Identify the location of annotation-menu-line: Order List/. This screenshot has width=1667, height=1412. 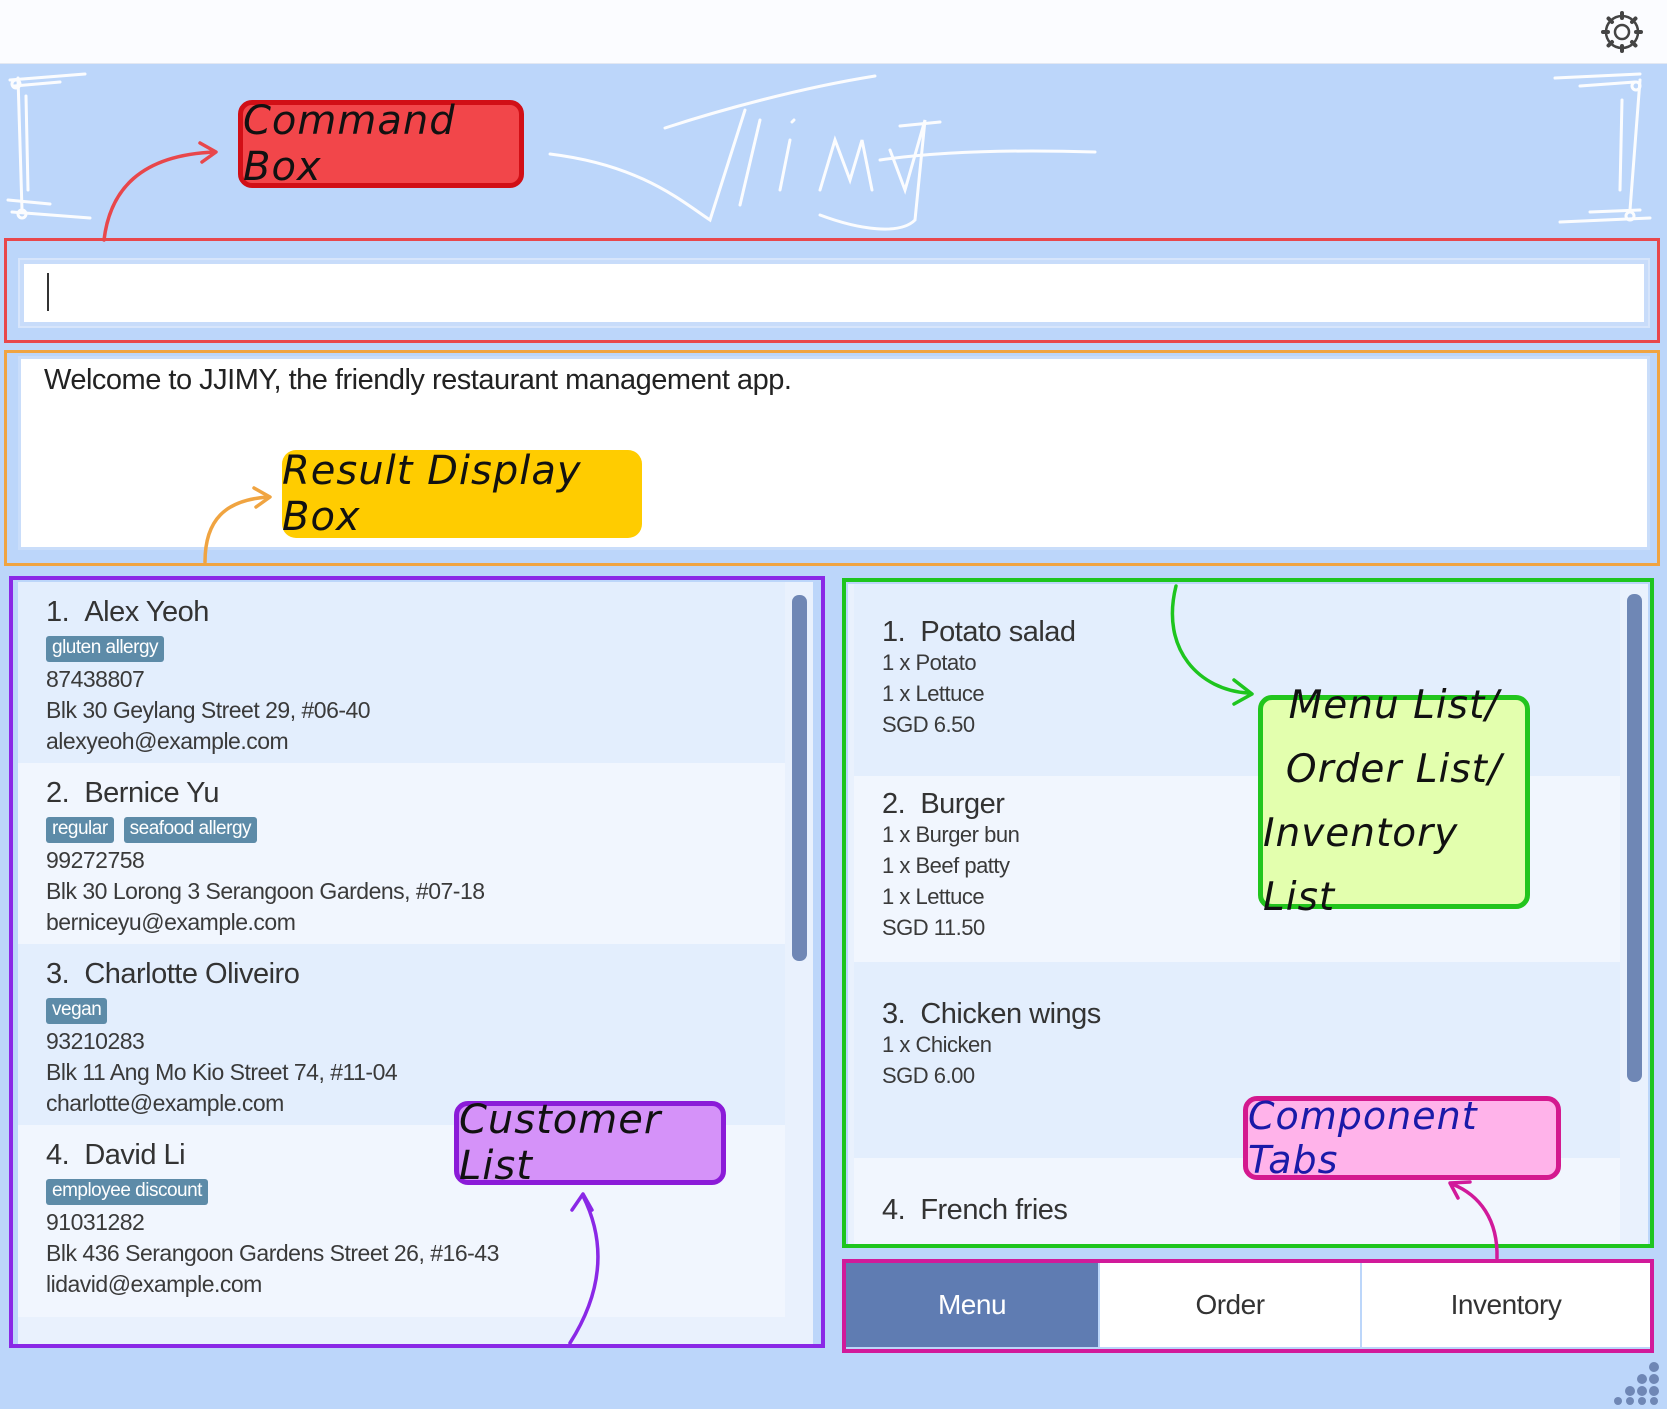
(1394, 769).